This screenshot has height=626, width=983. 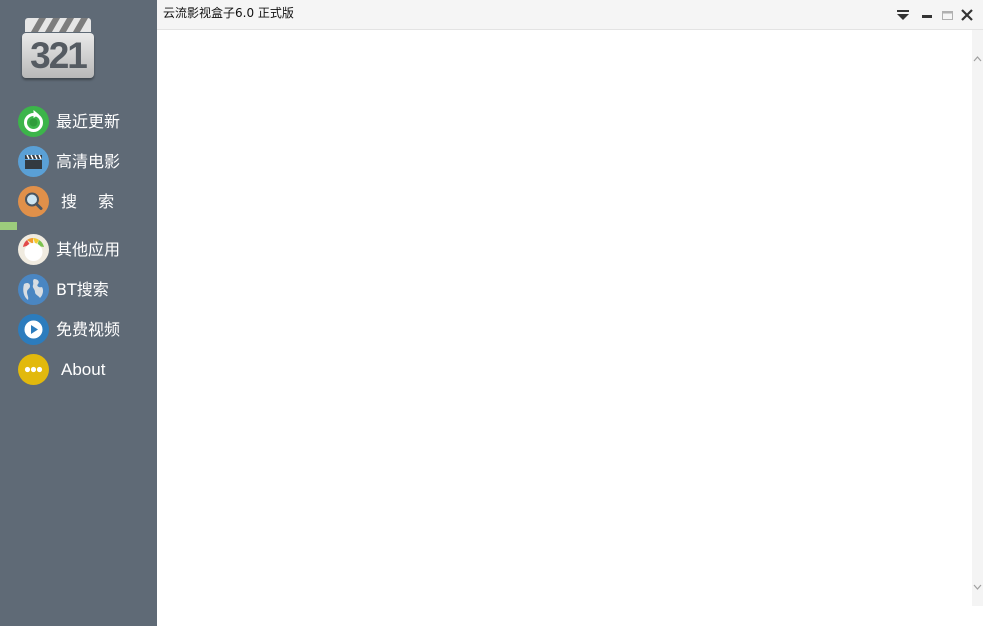 What do you see at coordinates (33, 161) in the screenshot?
I see `clapperboard-icon` at bounding box center [33, 161].